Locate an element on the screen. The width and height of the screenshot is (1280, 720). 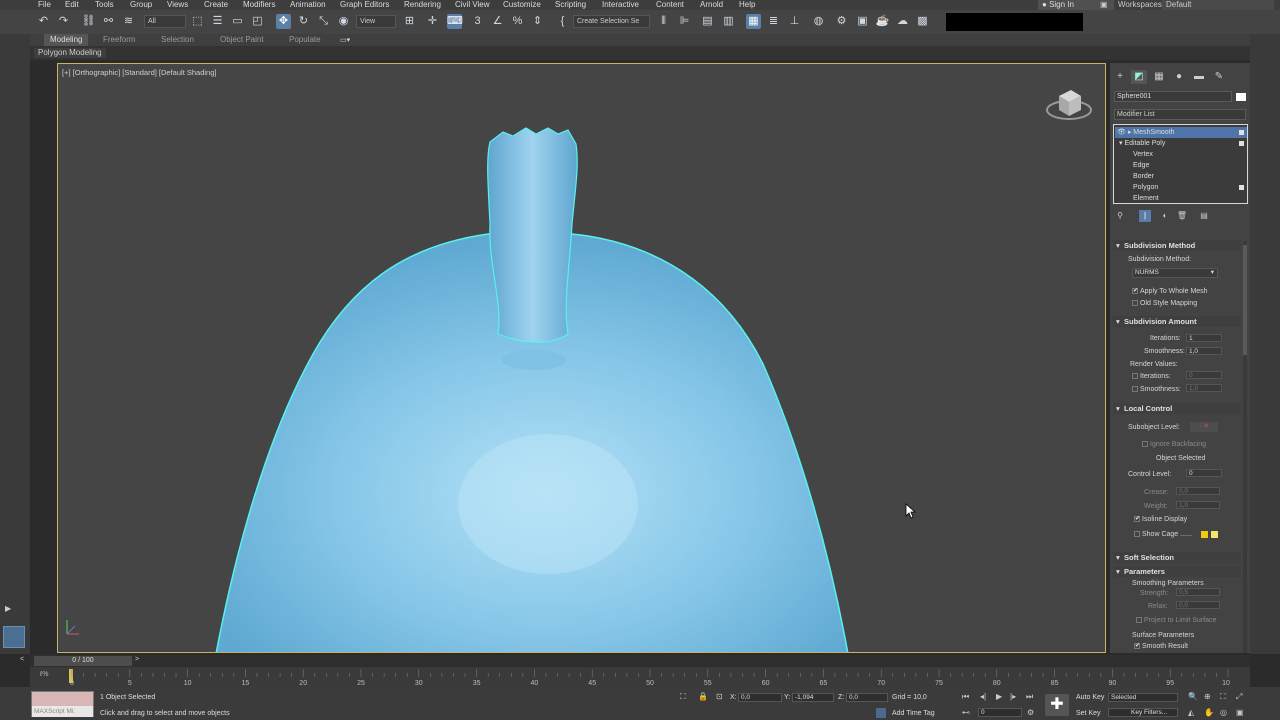
project-limit-surface-checkbox: Project to Limit Surface is located at coordinates (1176, 620).